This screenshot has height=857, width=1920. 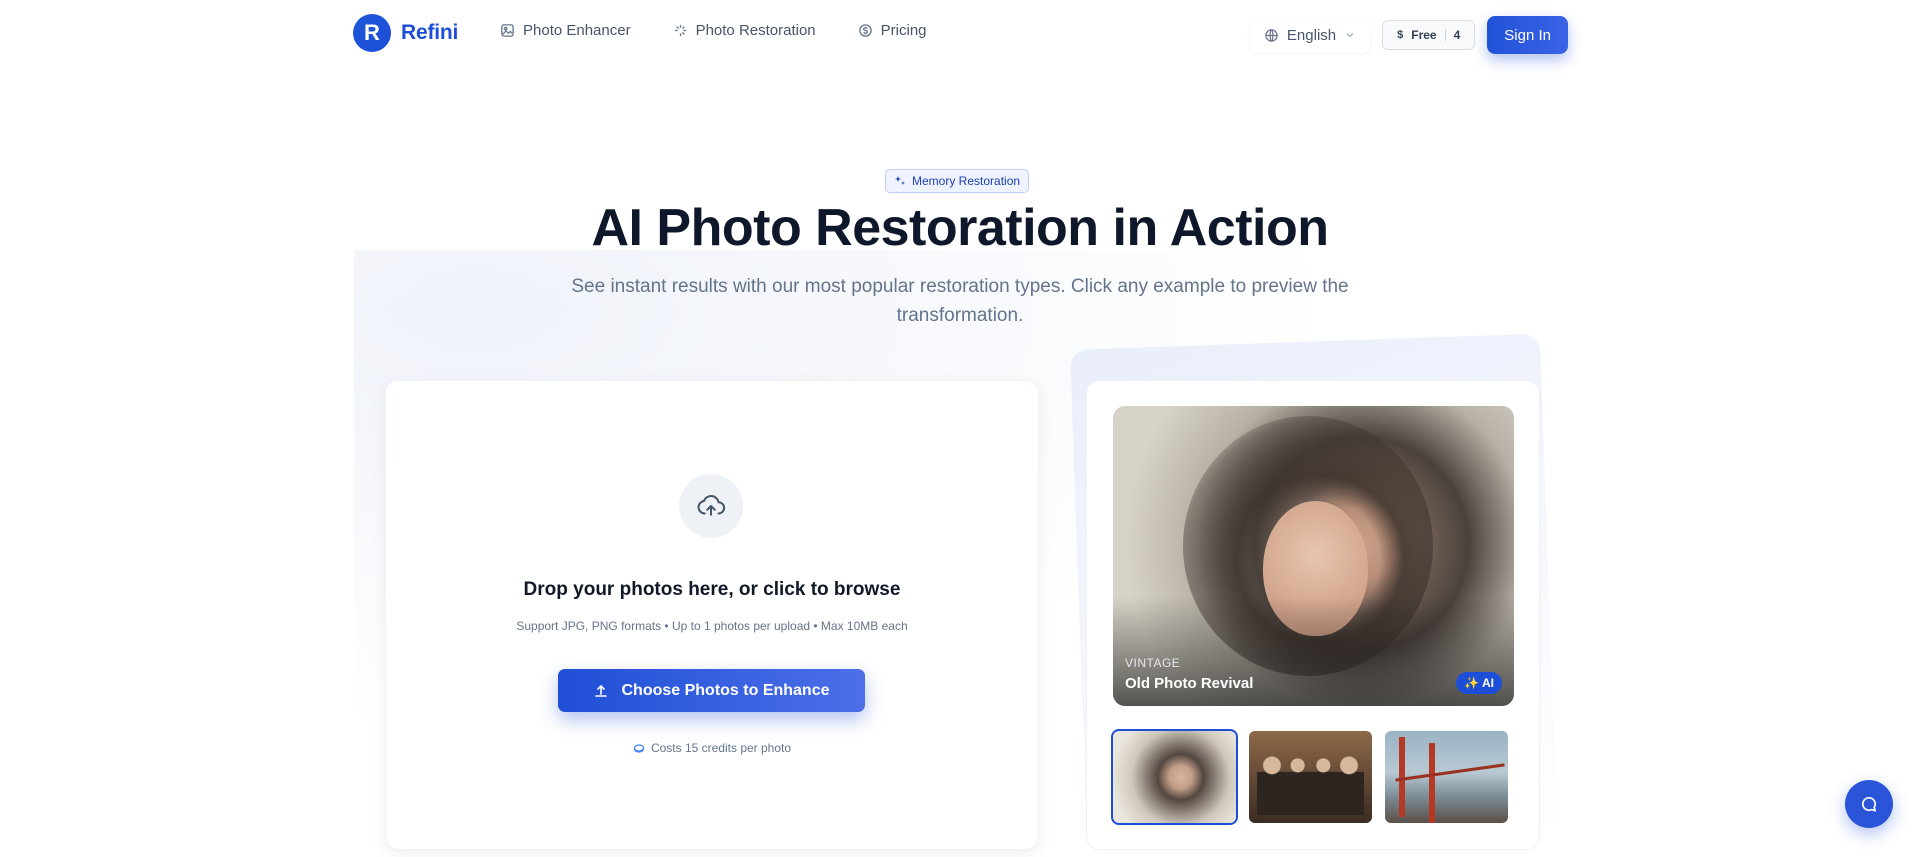 I want to click on divider, so click(x=1445, y=35).